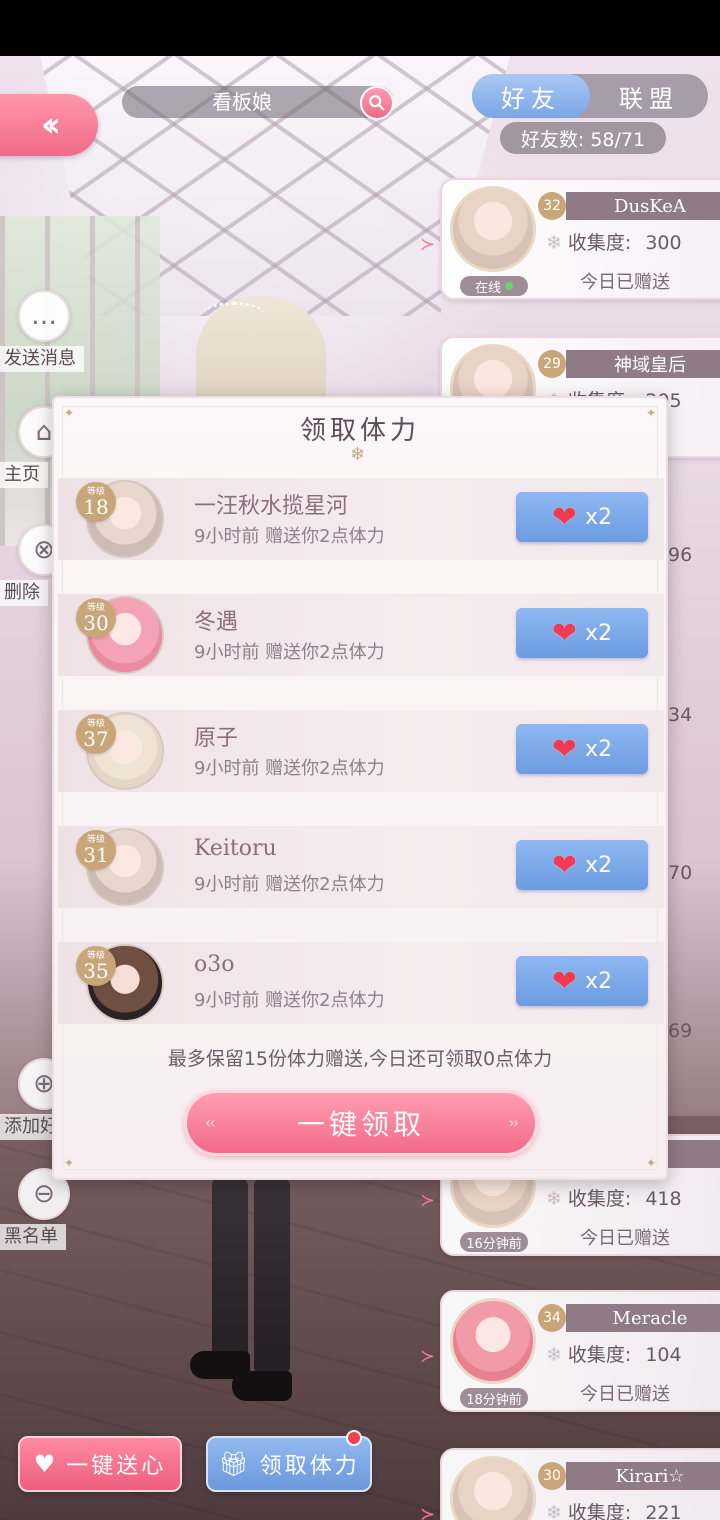 The image size is (720, 1520). Describe the element at coordinates (216, 738) in the screenshot. I see `sender-name: 原子` at that location.